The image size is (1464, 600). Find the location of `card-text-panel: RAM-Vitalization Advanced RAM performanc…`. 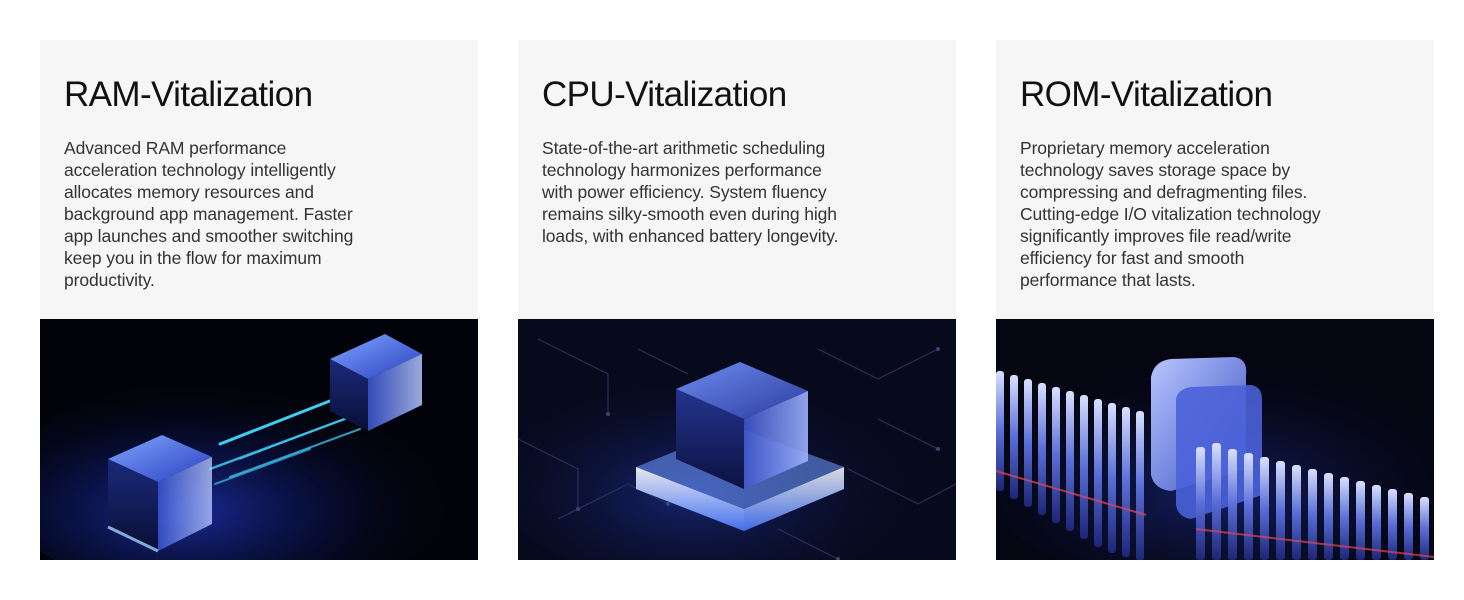

card-text-panel: RAM-Vitalization Advanced RAM performanc… is located at coordinates (259, 179).